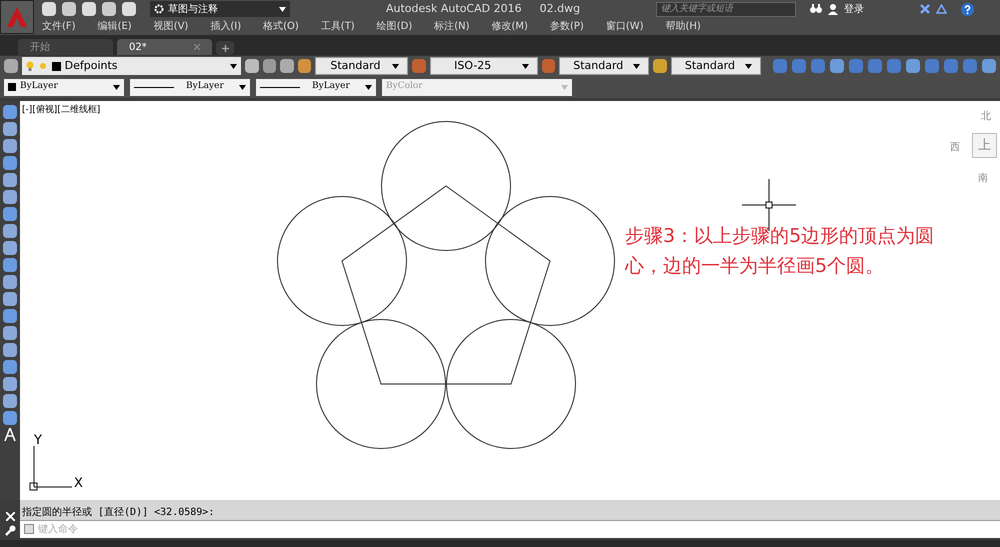 This screenshot has height=547, width=1000. I want to click on login-link: 登录, so click(854, 9).